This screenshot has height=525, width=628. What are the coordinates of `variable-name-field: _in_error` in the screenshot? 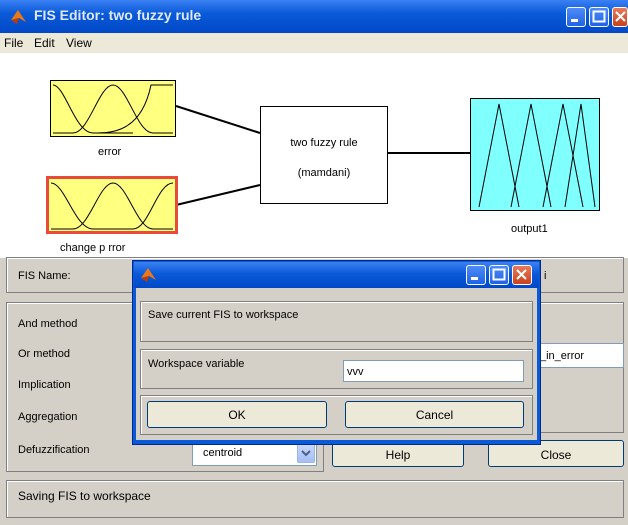 It's located at (580, 355).